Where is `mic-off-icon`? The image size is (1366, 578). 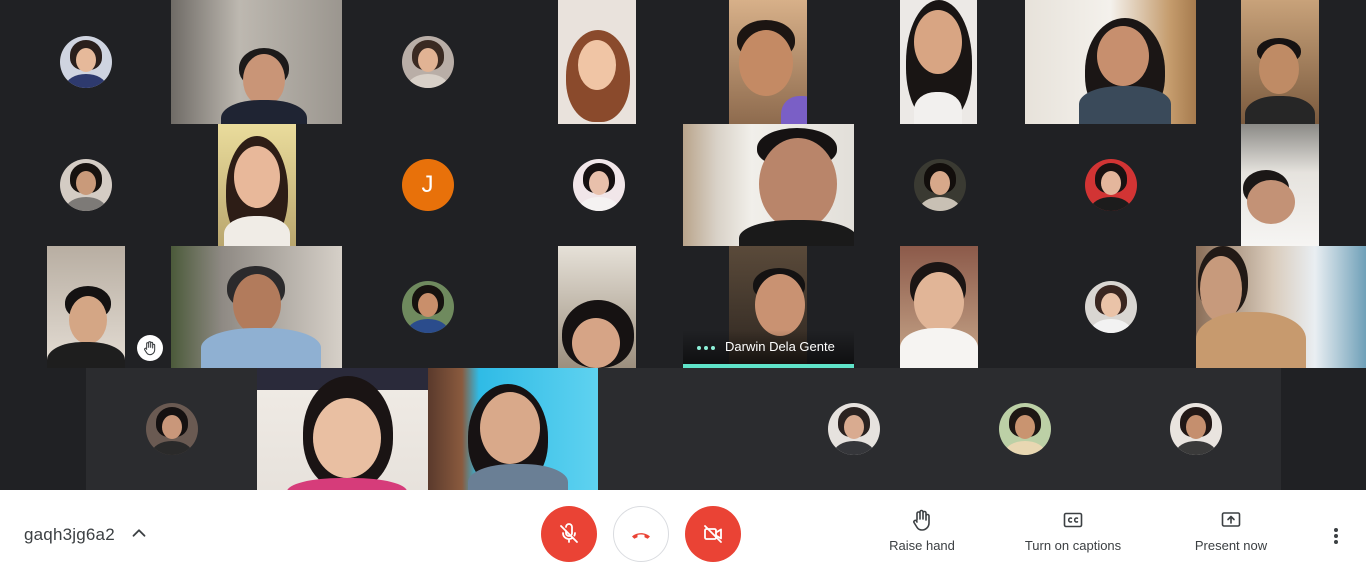
mic-off-icon is located at coordinates (569, 533).